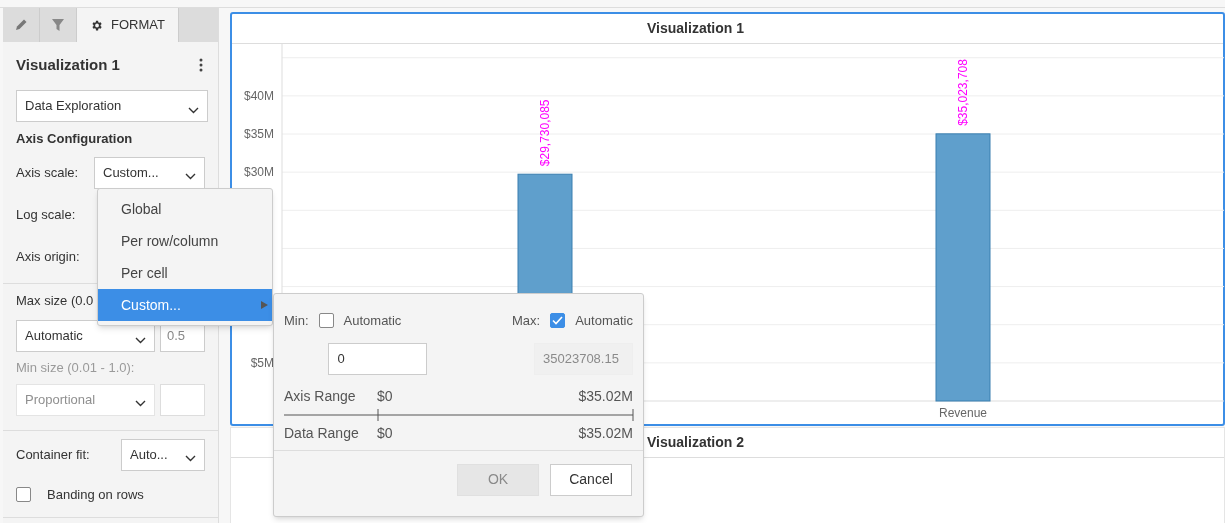 The width and height of the screenshot is (1225, 523). Describe the element at coordinates (545, 133) in the screenshot. I see `value-label: $29,730,085` at that location.